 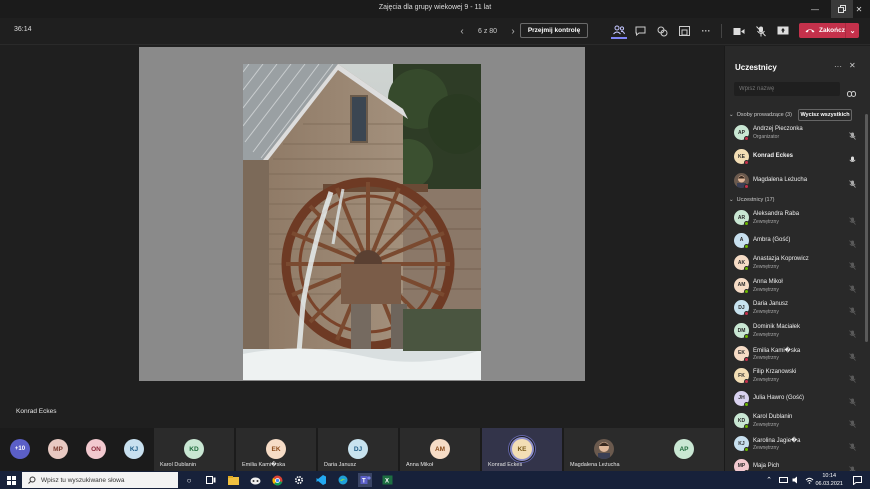 What do you see at coordinates (794, 354) in the screenshot?
I see `participant-row: EK Emilia Kami�ska Zewnętrzny` at bounding box center [794, 354].